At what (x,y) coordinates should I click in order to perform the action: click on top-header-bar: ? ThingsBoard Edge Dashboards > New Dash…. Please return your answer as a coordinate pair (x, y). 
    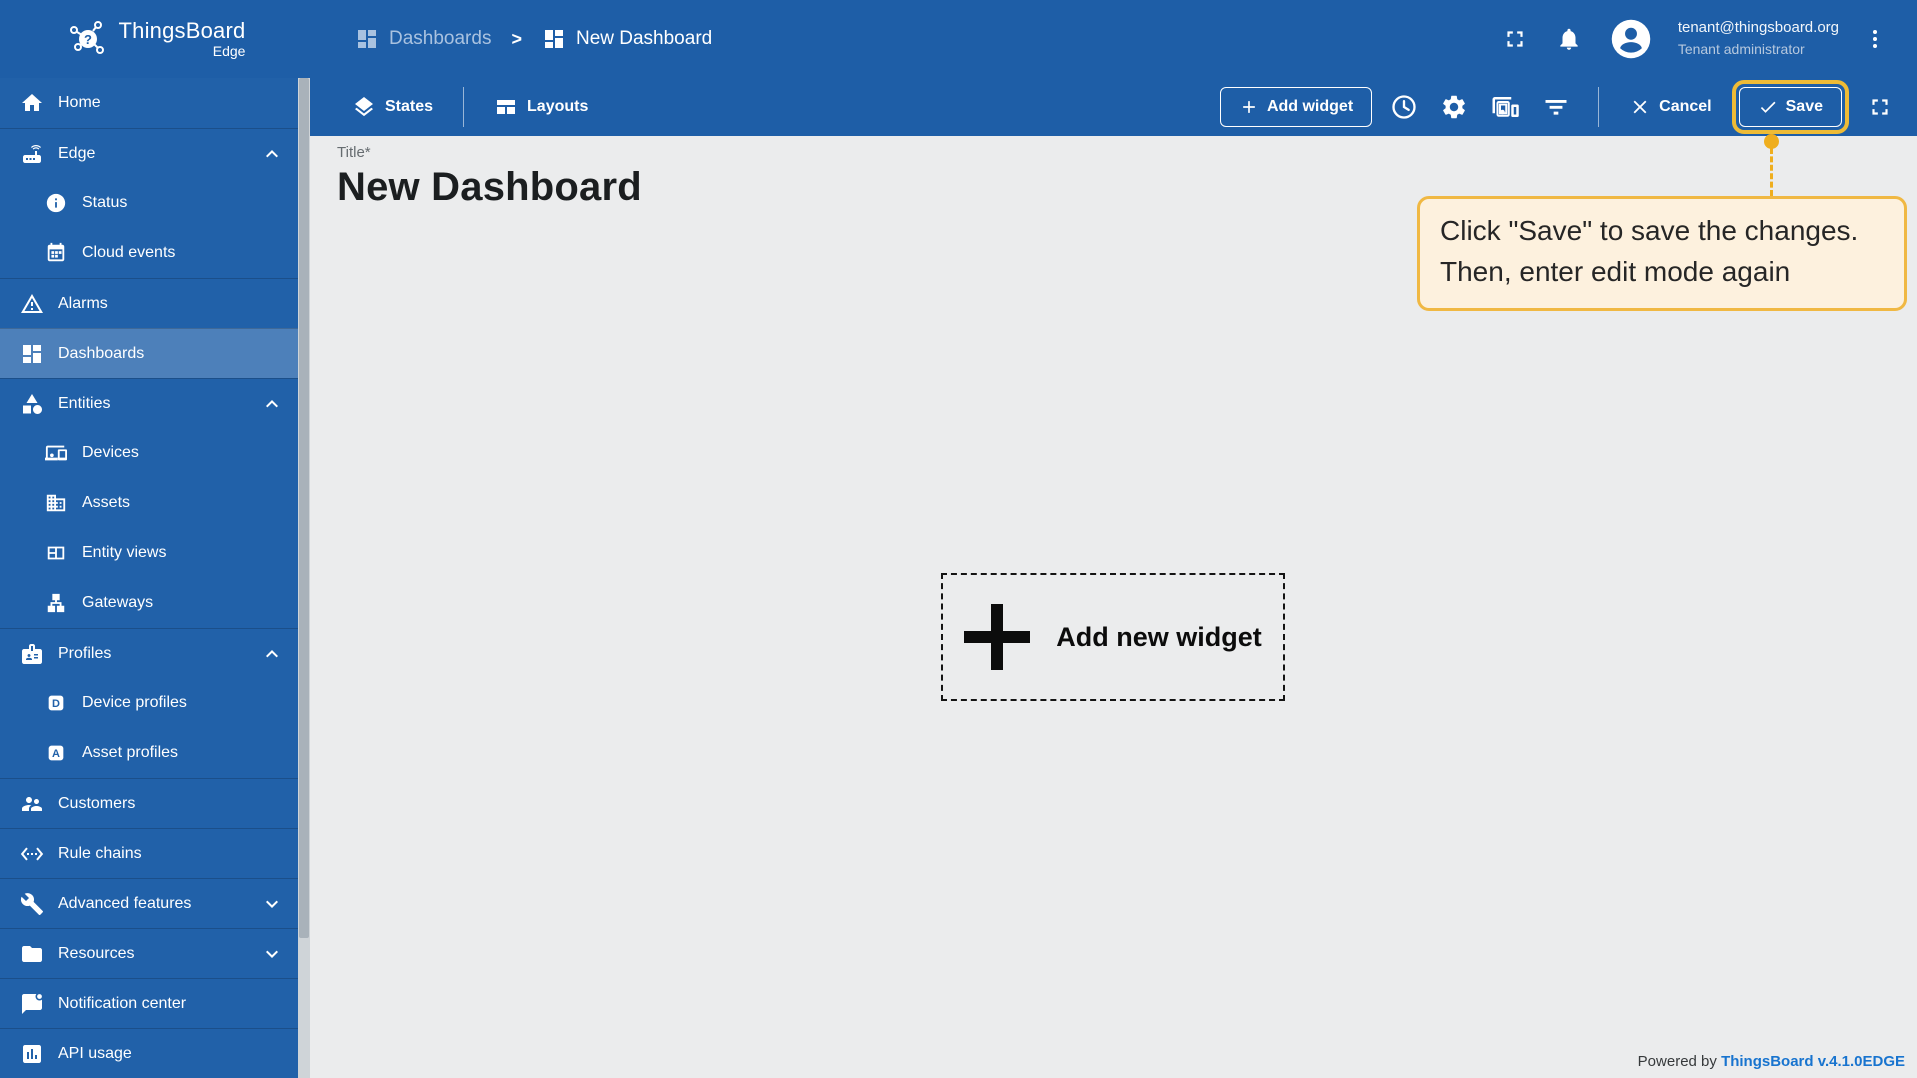
    Looking at the image, I should click on (958, 39).